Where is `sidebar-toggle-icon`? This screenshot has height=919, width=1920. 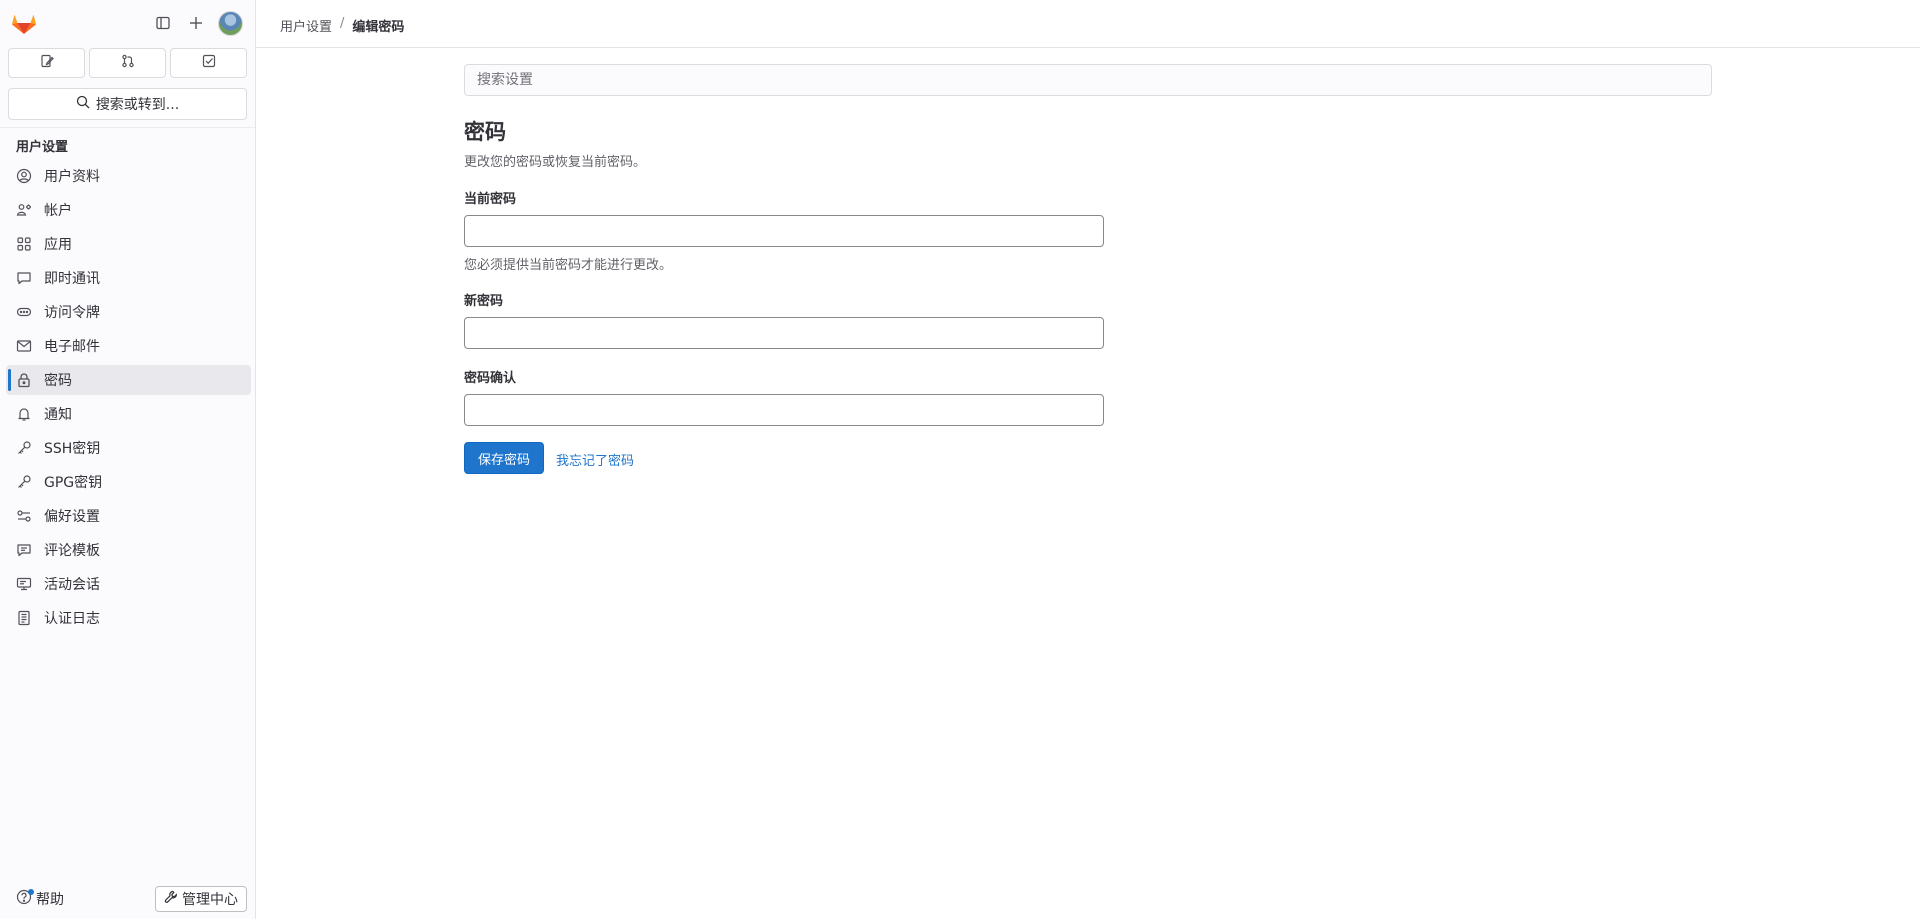
sidebar-toggle-icon is located at coordinates (163, 23).